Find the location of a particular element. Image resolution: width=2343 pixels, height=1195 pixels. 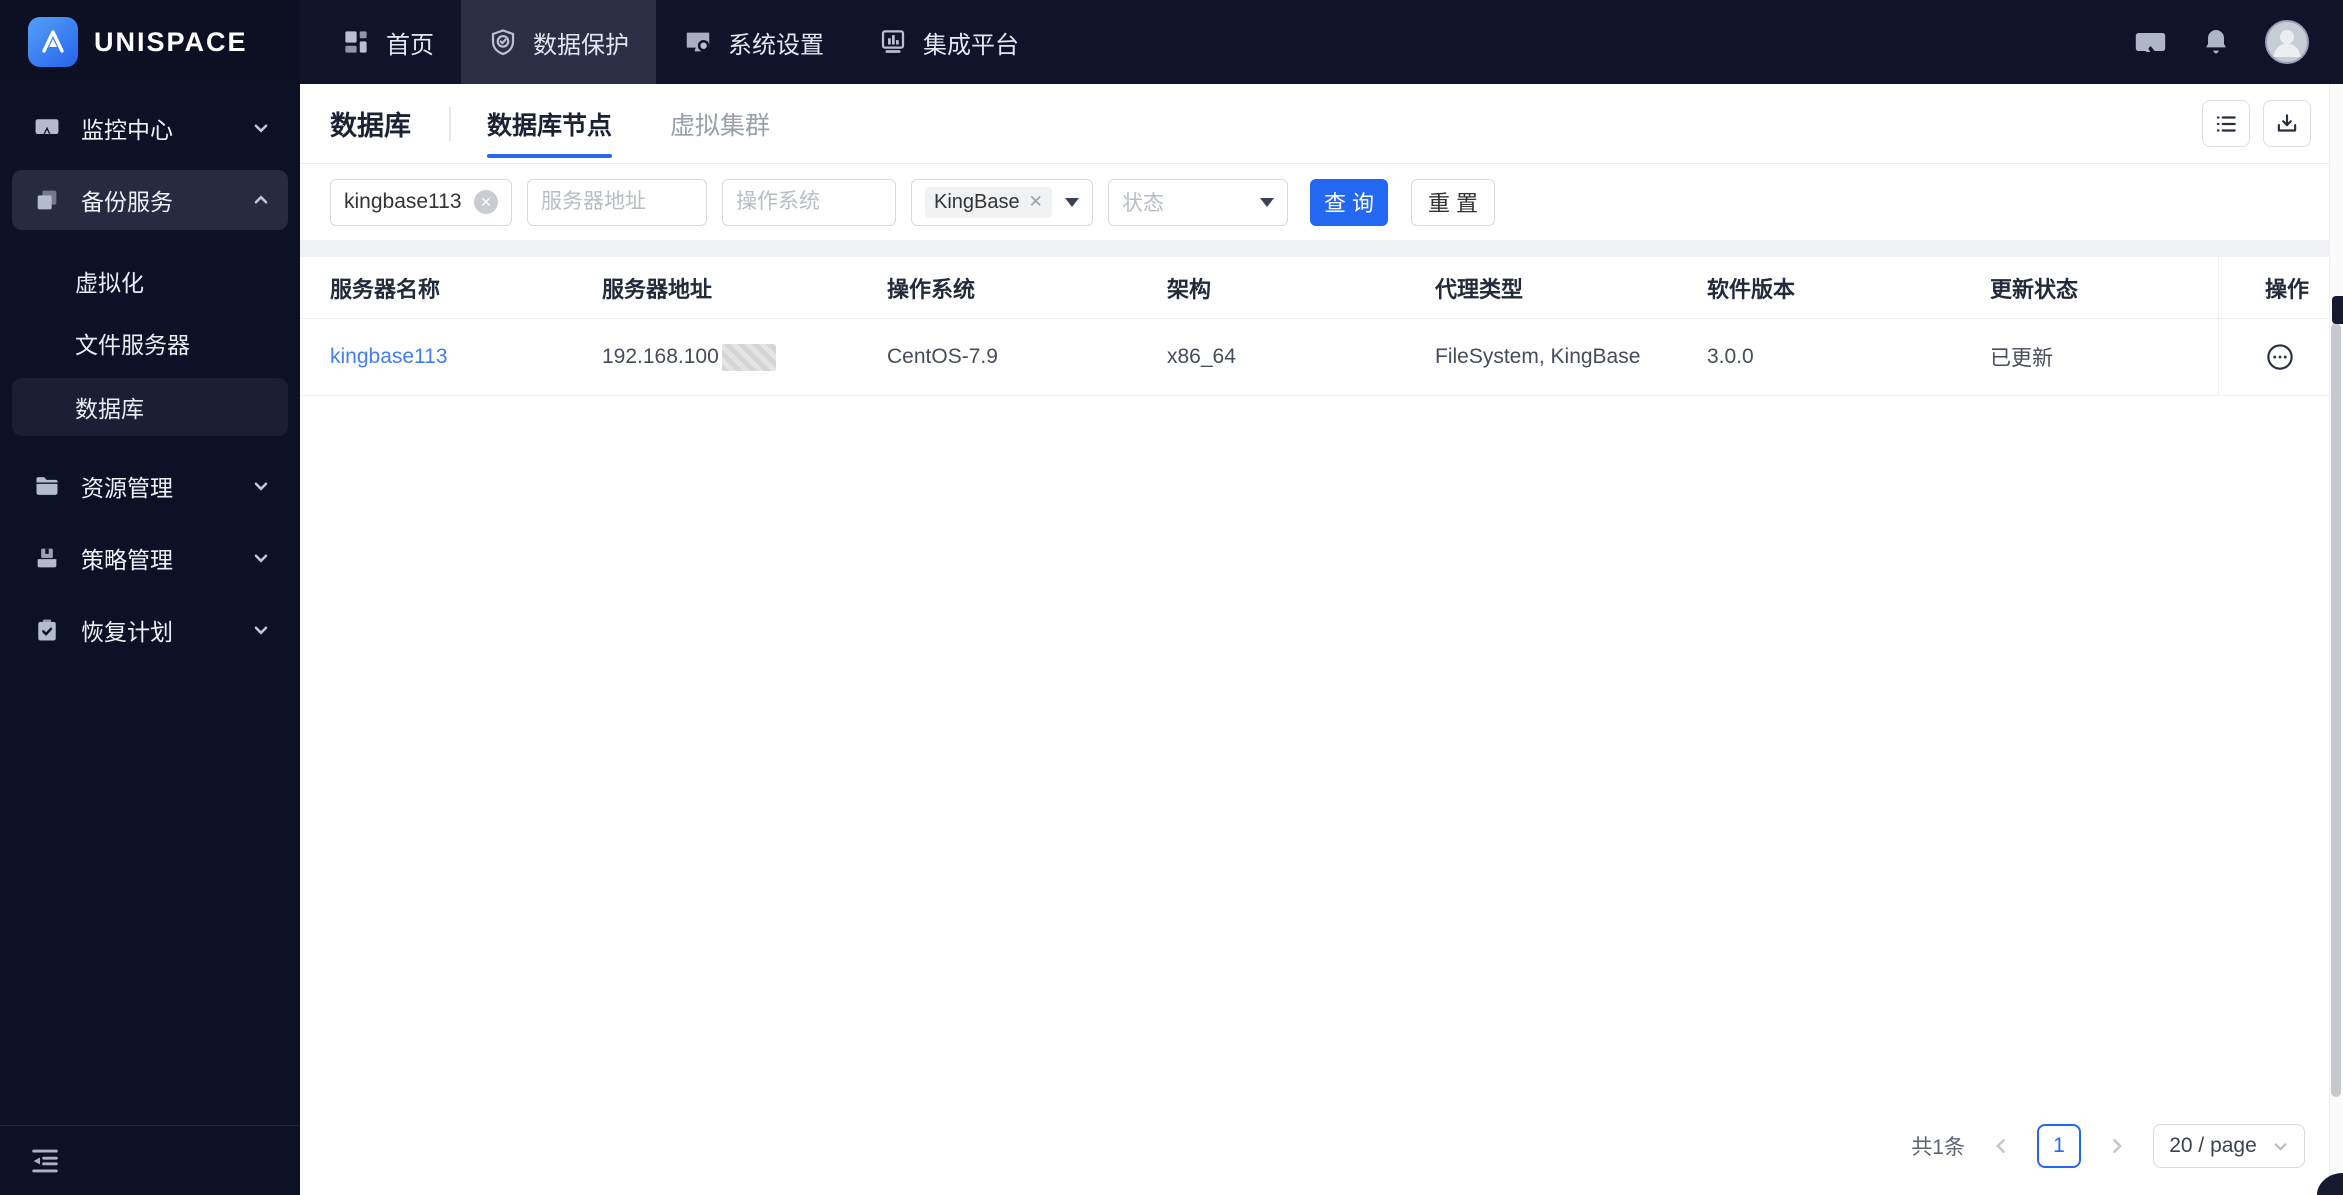

collapse-sidebar-icon is located at coordinates (45, 1161).